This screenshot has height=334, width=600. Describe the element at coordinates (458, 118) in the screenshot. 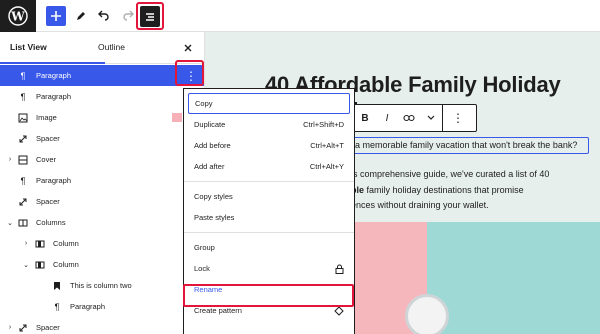

I see `more-options-icon: ⋮` at that location.